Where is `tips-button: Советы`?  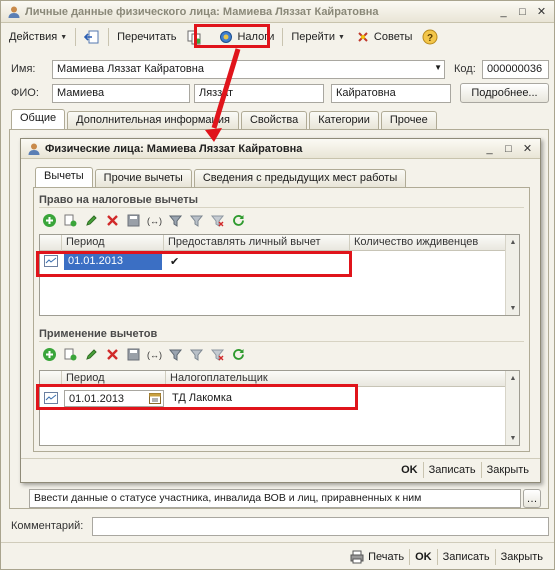
tips-button: Советы is located at coordinates (383, 37).